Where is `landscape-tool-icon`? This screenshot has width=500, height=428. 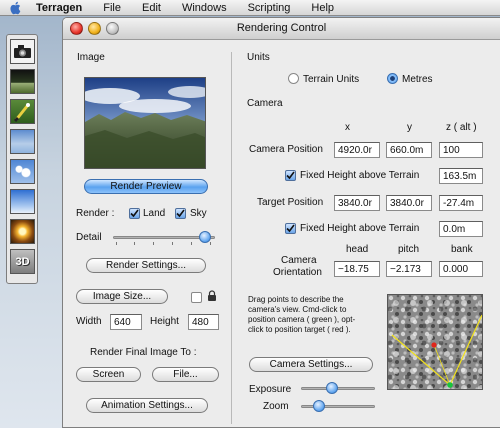 landscape-tool-icon is located at coordinates (22, 81).